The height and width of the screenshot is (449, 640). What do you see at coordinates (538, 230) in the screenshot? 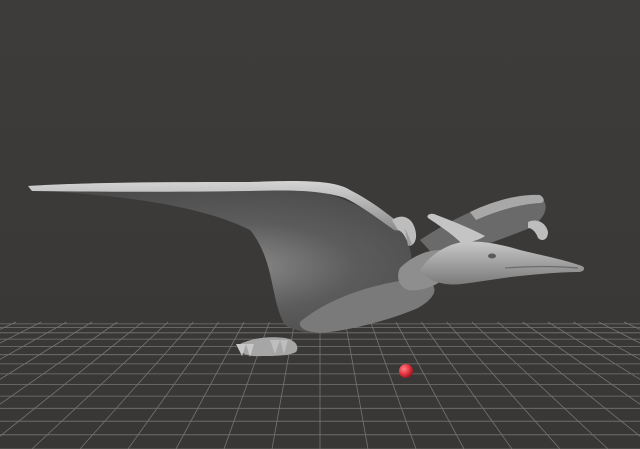
I see `right-wing-claw` at bounding box center [538, 230].